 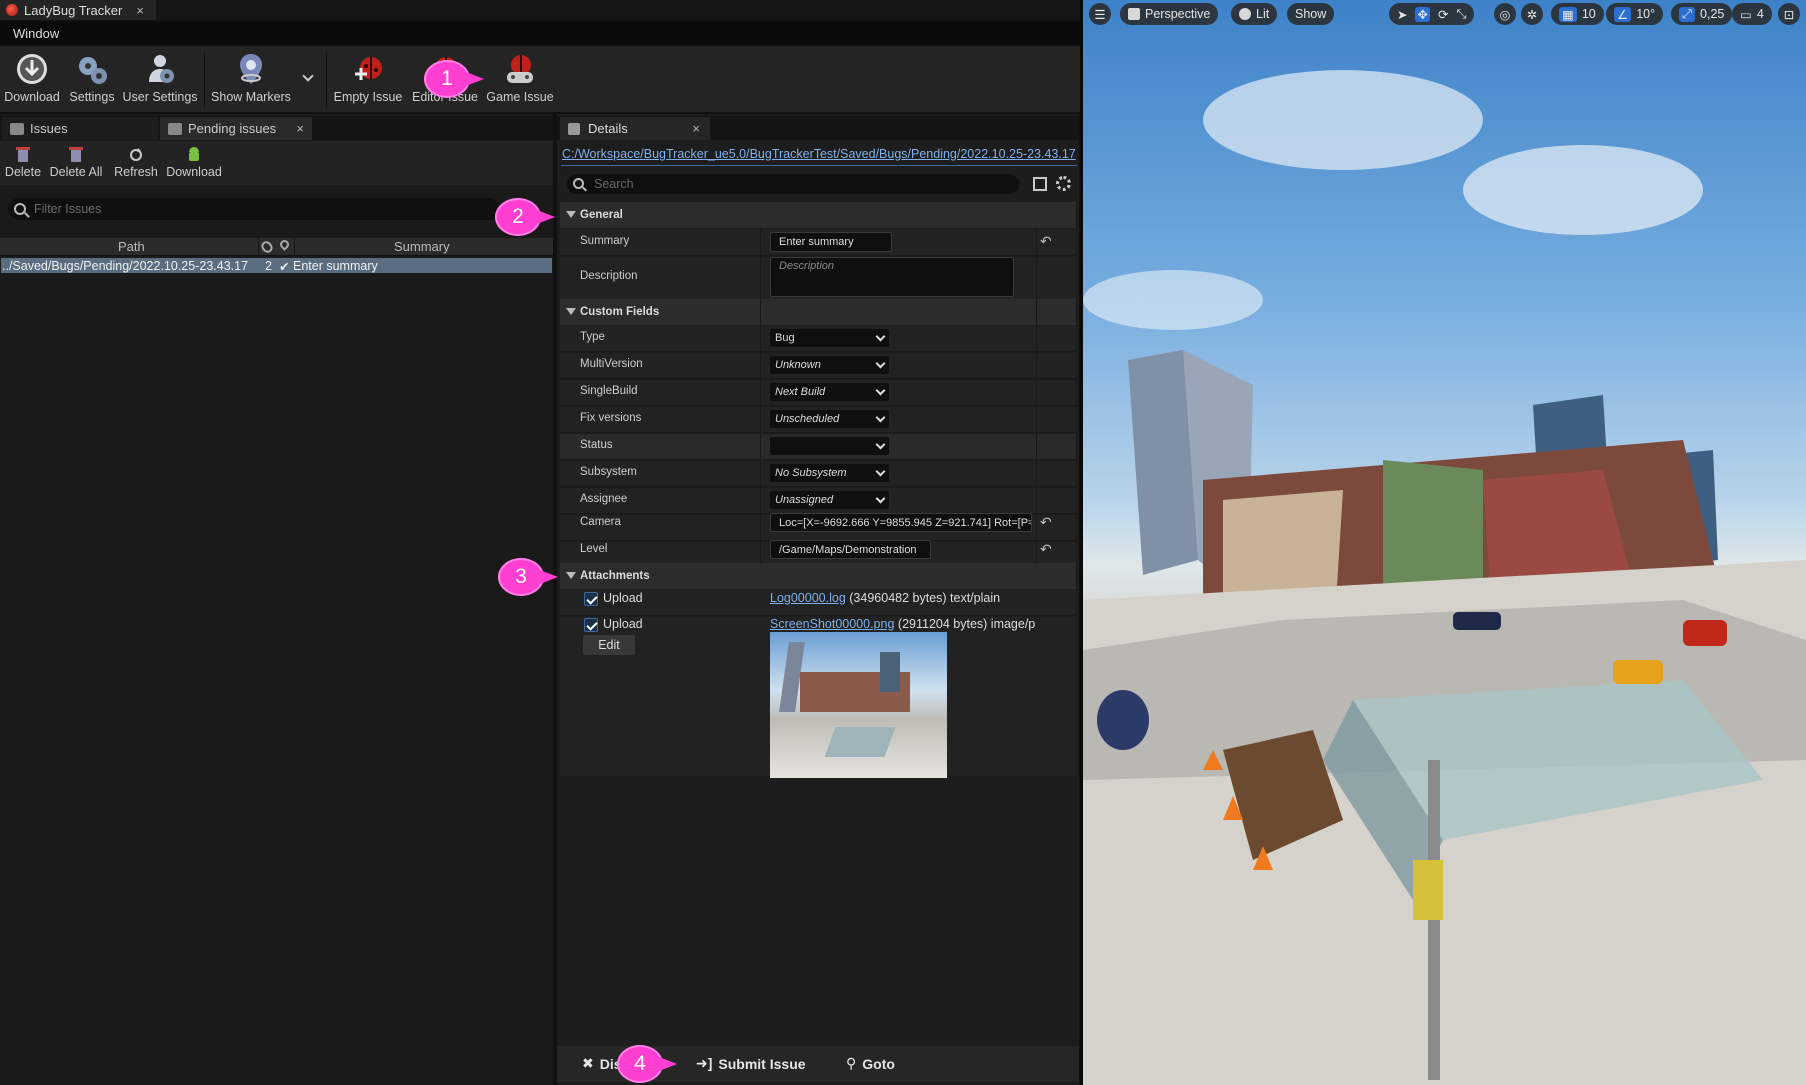 What do you see at coordinates (76, 162) in the screenshot?
I see `delete-all-button: Delete All` at bounding box center [76, 162].